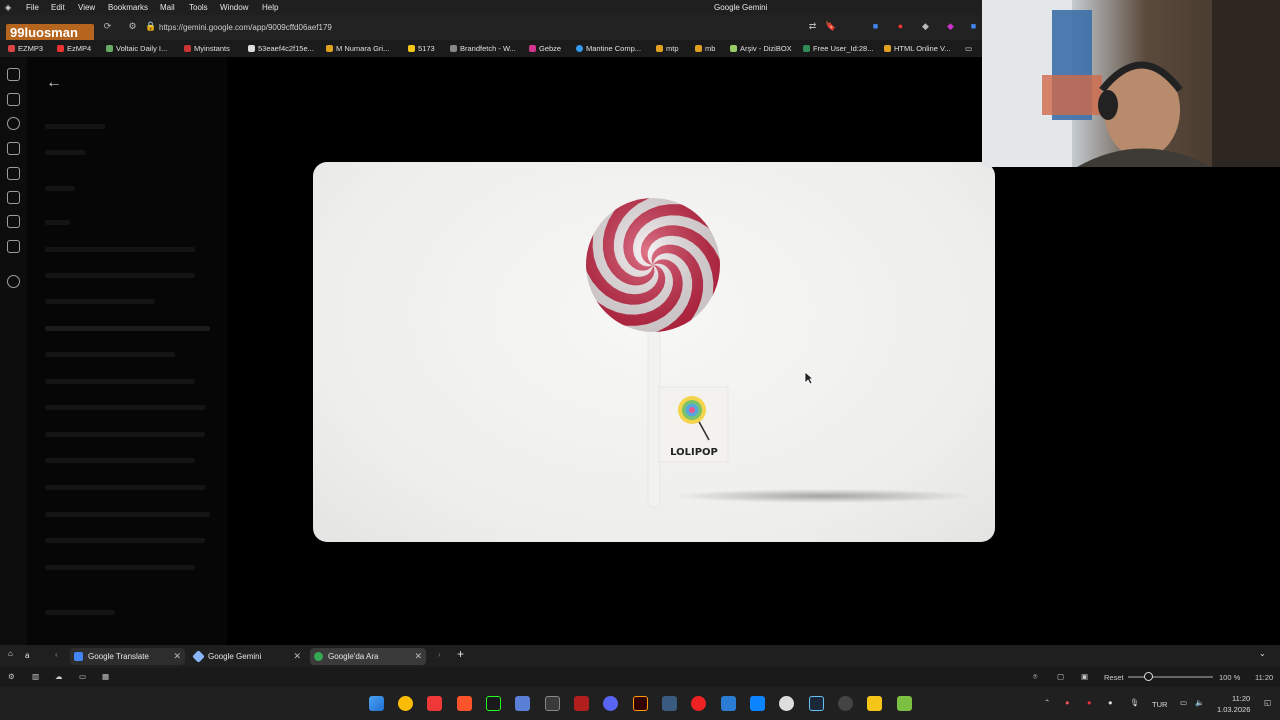  I want to click on reload-icon: ⟳, so click(107, 26).